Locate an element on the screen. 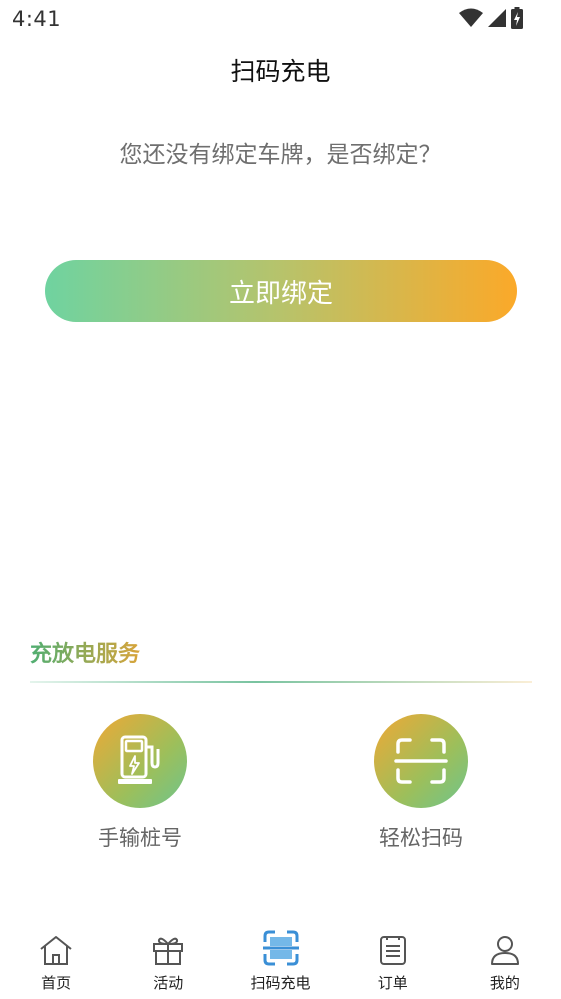  bottom-tab-bar: 首页 活动 扫码充电 订单 我的 is located at coordinates (280, 960).